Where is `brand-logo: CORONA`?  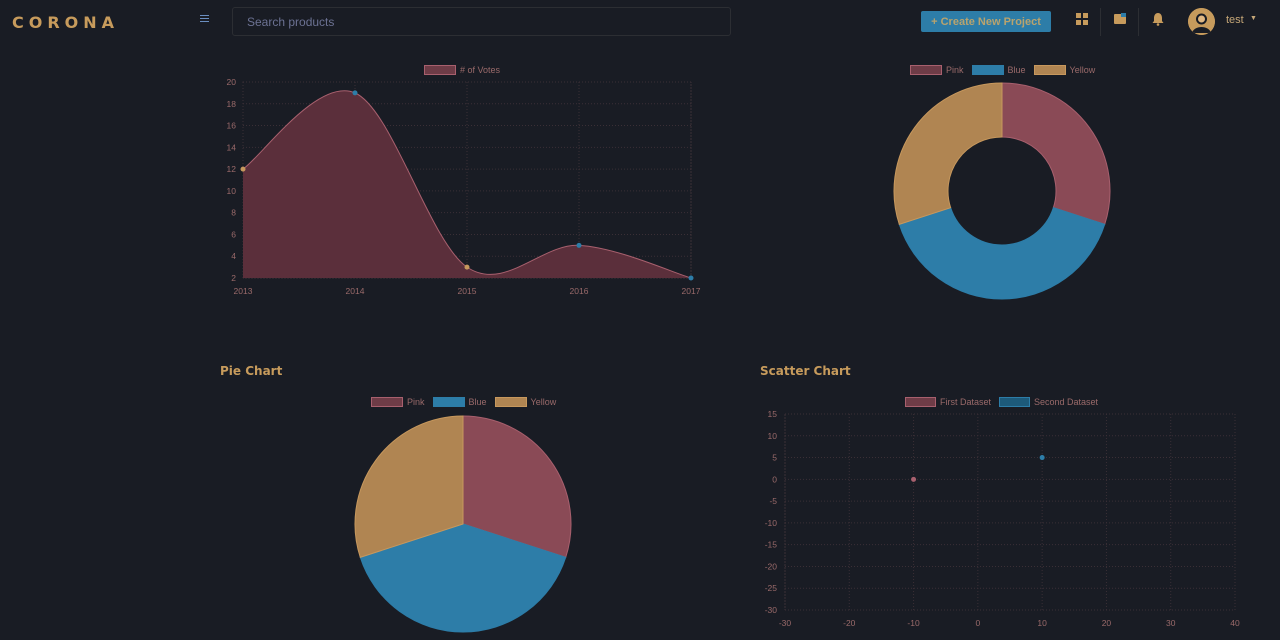 brand-logo: CORONA is located at coordinates (65, 22).